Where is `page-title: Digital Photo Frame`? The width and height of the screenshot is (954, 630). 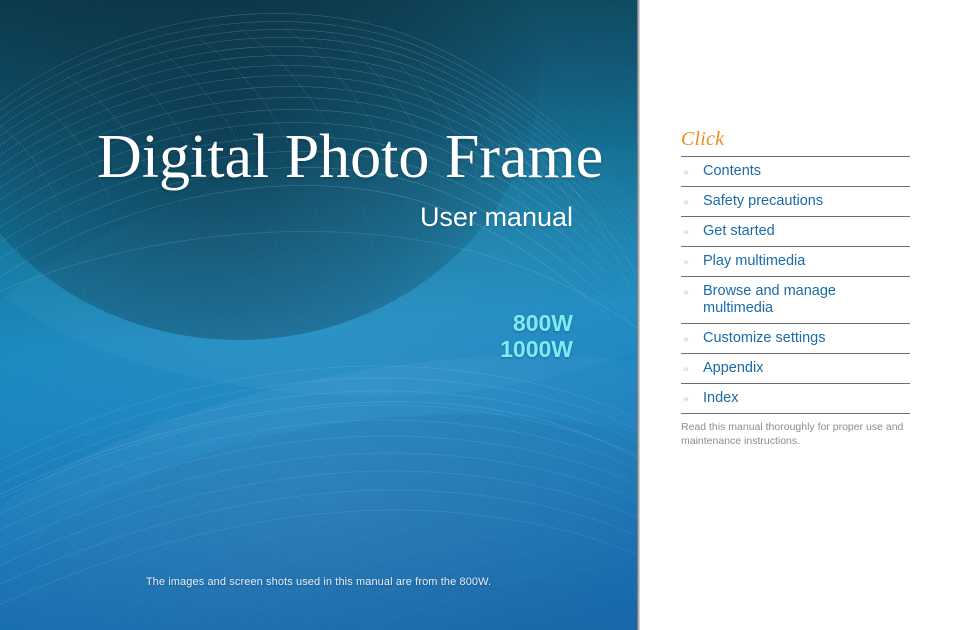 page-title: Digital Photo Frame is located at coordinates (350, 157).